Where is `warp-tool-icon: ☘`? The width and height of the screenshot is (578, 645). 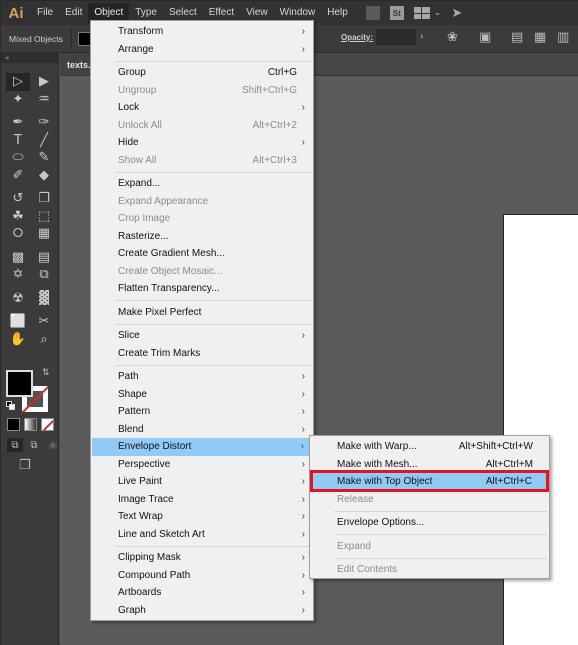
warp-tool-icon: ☘ is located at coordinates (18, 217).